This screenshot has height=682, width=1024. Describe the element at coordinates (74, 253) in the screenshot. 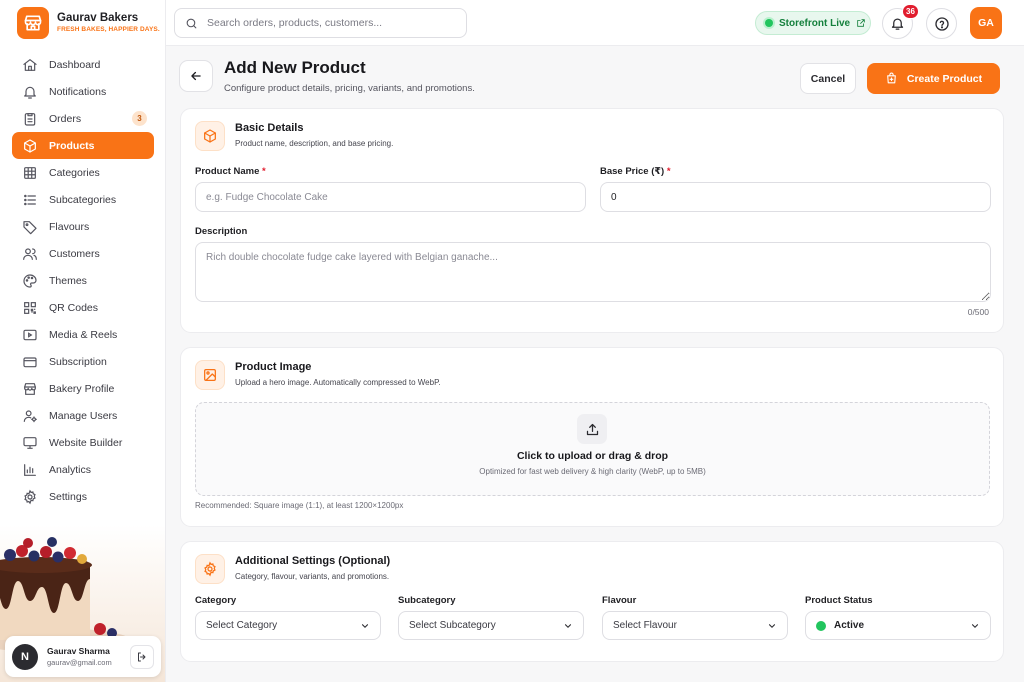

I see `sidebar-item-label: Customers` at that location.